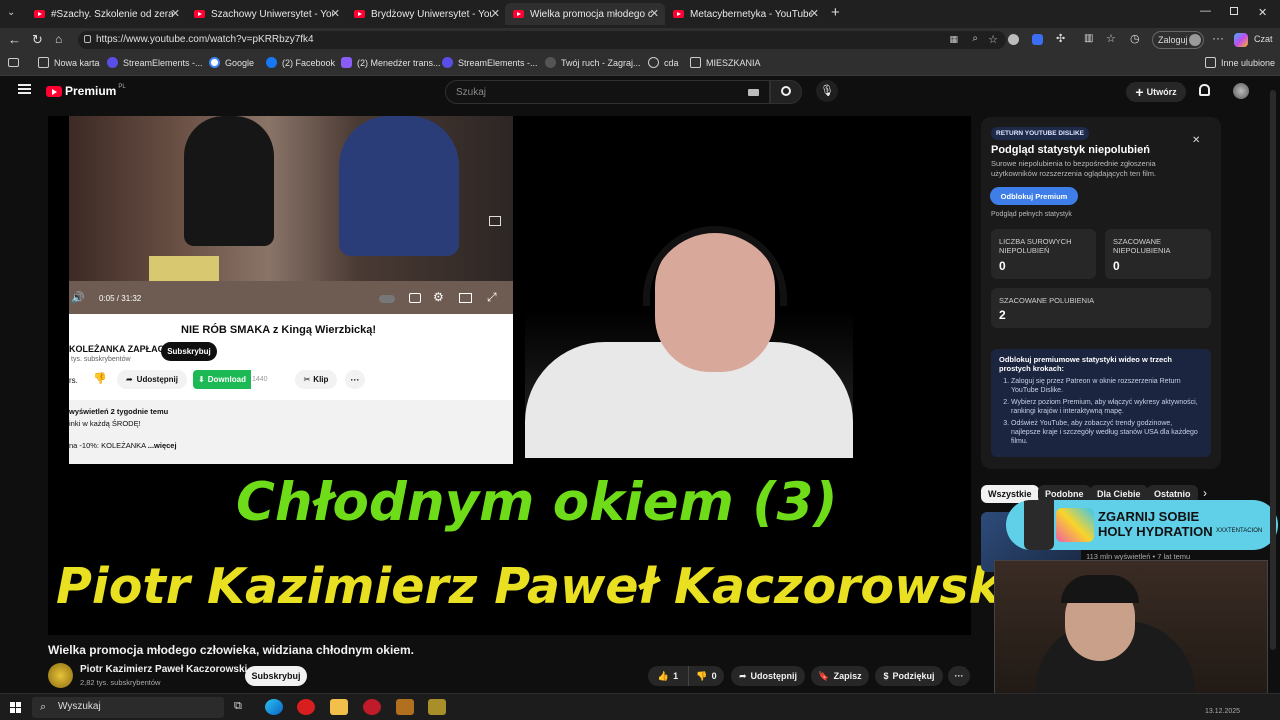 The height and width of the screenshot is (720, 1280). What do you see at coordinates (706, 676) in the screenshot?
I see `dislike-button: 👎 0` at bounding box center [706, 676].